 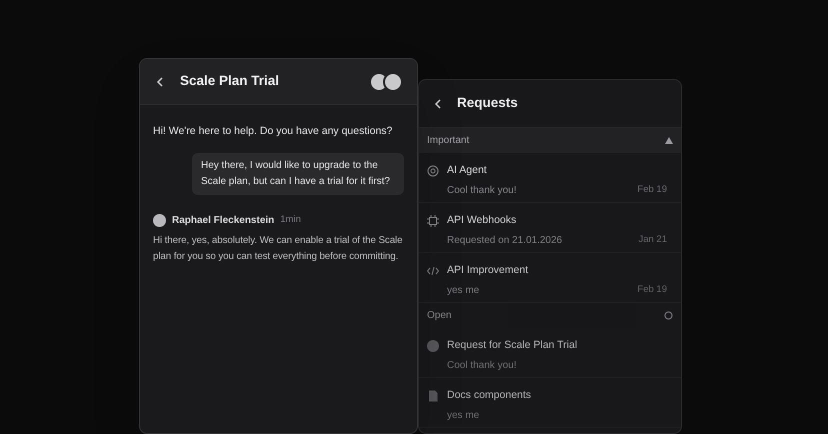 What do you see at coordinates (550, 178) in the screenshot?
I see `request-row: AI Agent Cool thank you! Feb 19` at bounding box center [550, 178].